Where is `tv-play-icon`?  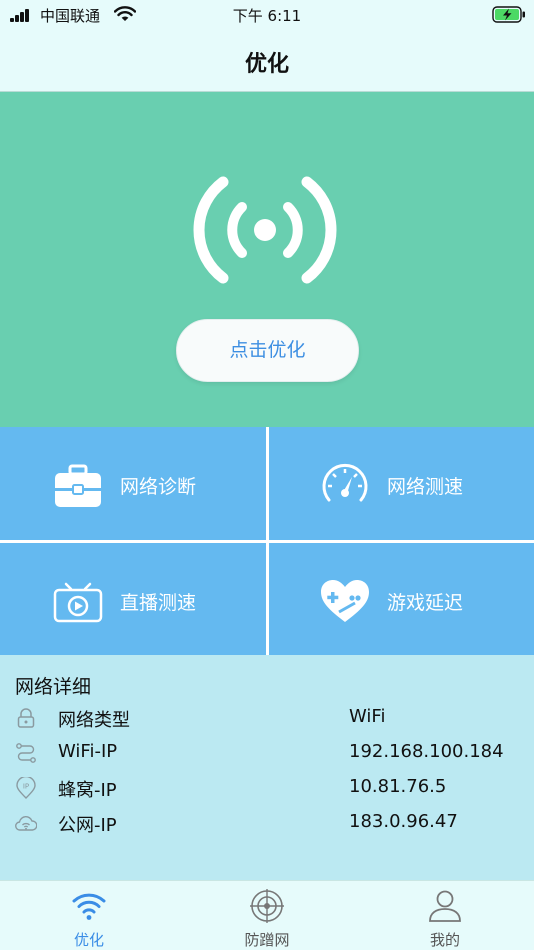
tv-play-icon is located at coordinates (78, 602).